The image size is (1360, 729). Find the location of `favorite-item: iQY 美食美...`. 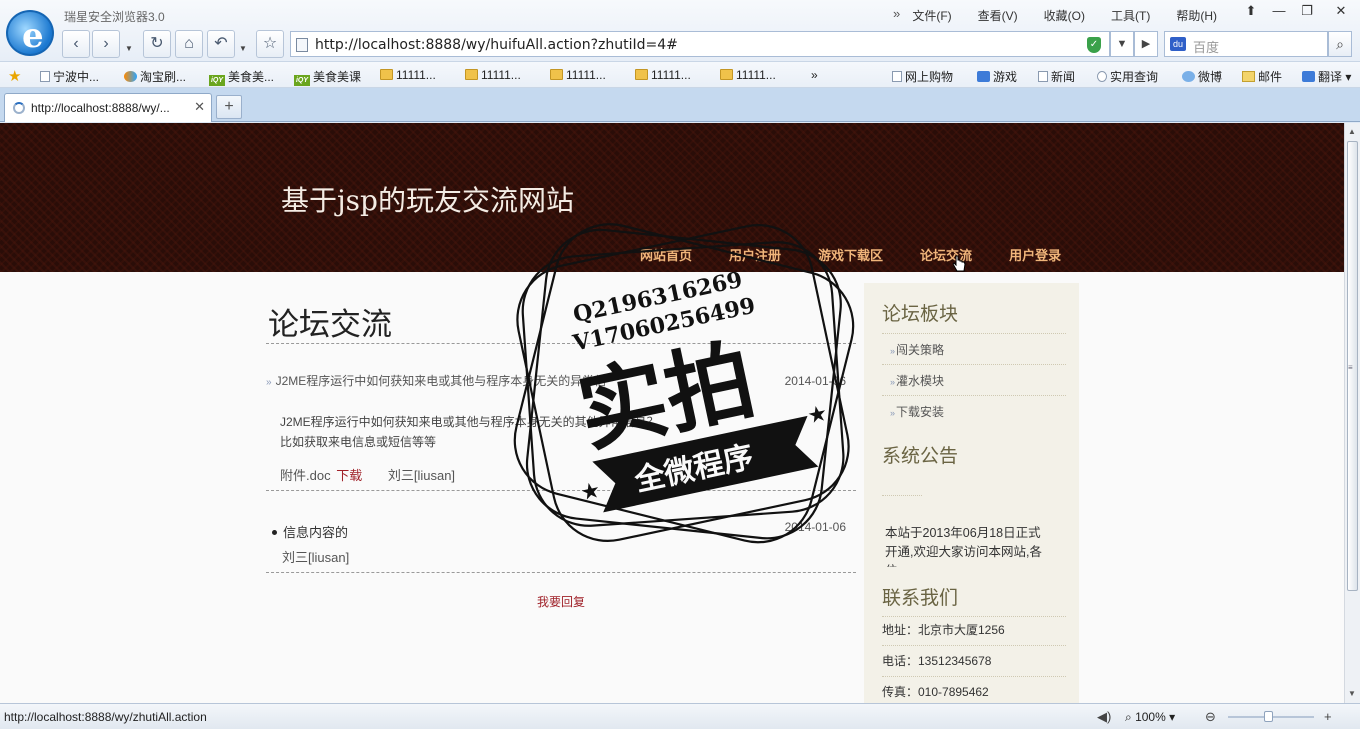

favorite-item: iQY 美食美... is located at coordinates (241, 77).